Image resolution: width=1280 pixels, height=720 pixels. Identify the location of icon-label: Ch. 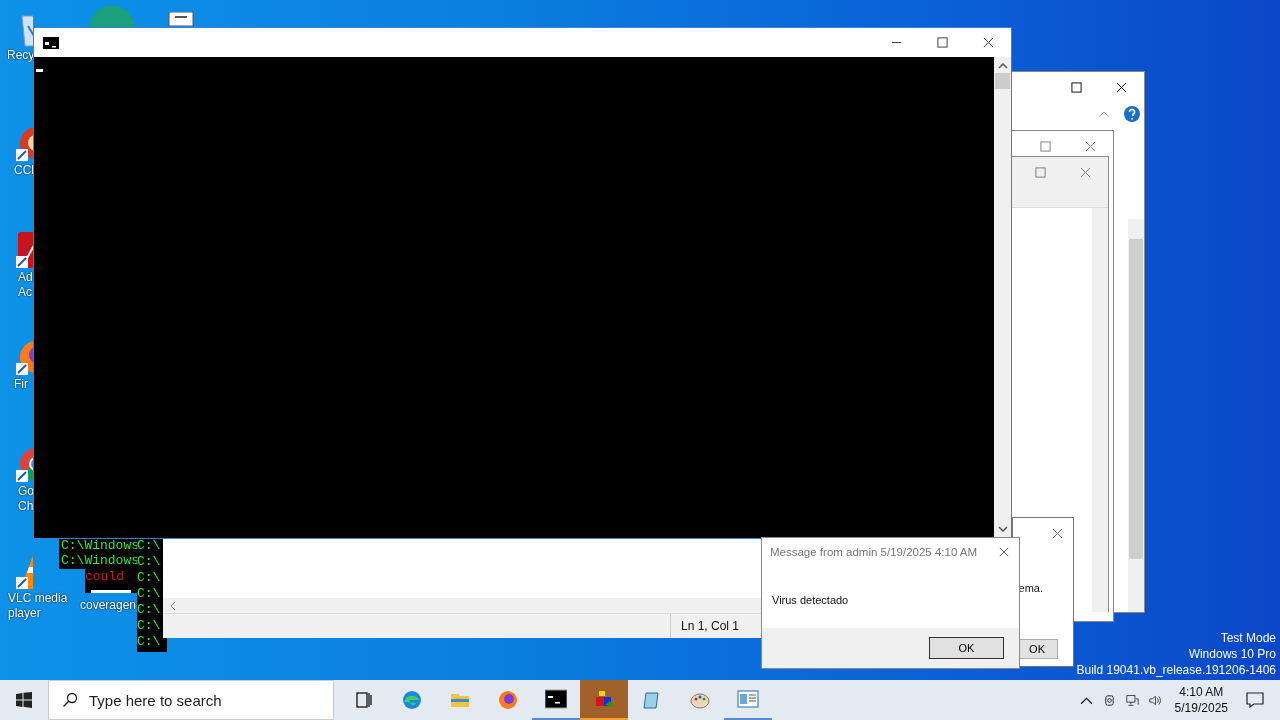
(25, 506).